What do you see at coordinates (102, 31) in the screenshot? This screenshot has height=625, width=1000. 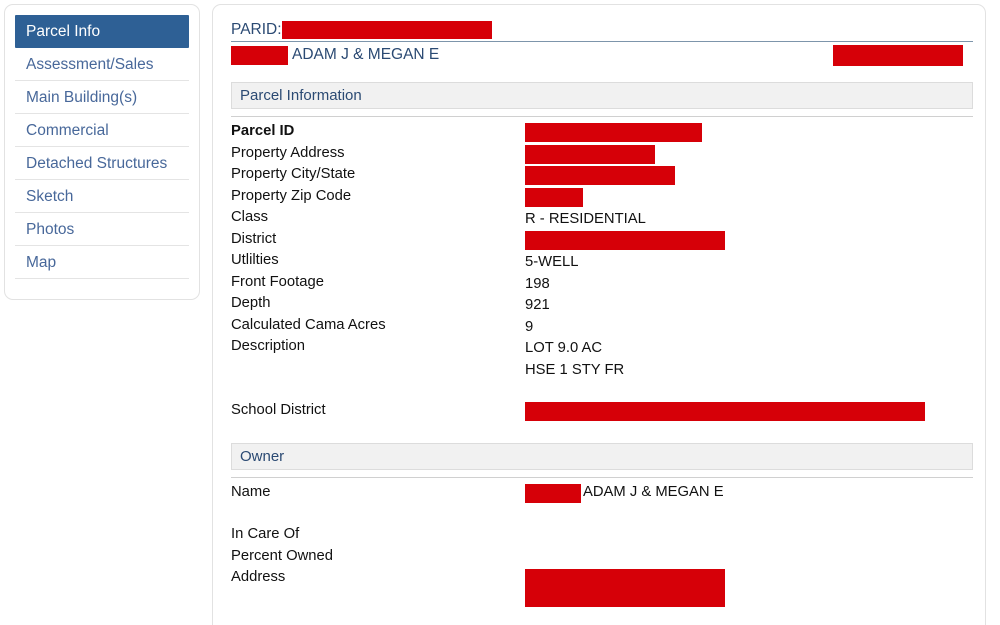 I see `sidebar-item-parcel-info: Parcel Info` at bounding box center [102, 31].